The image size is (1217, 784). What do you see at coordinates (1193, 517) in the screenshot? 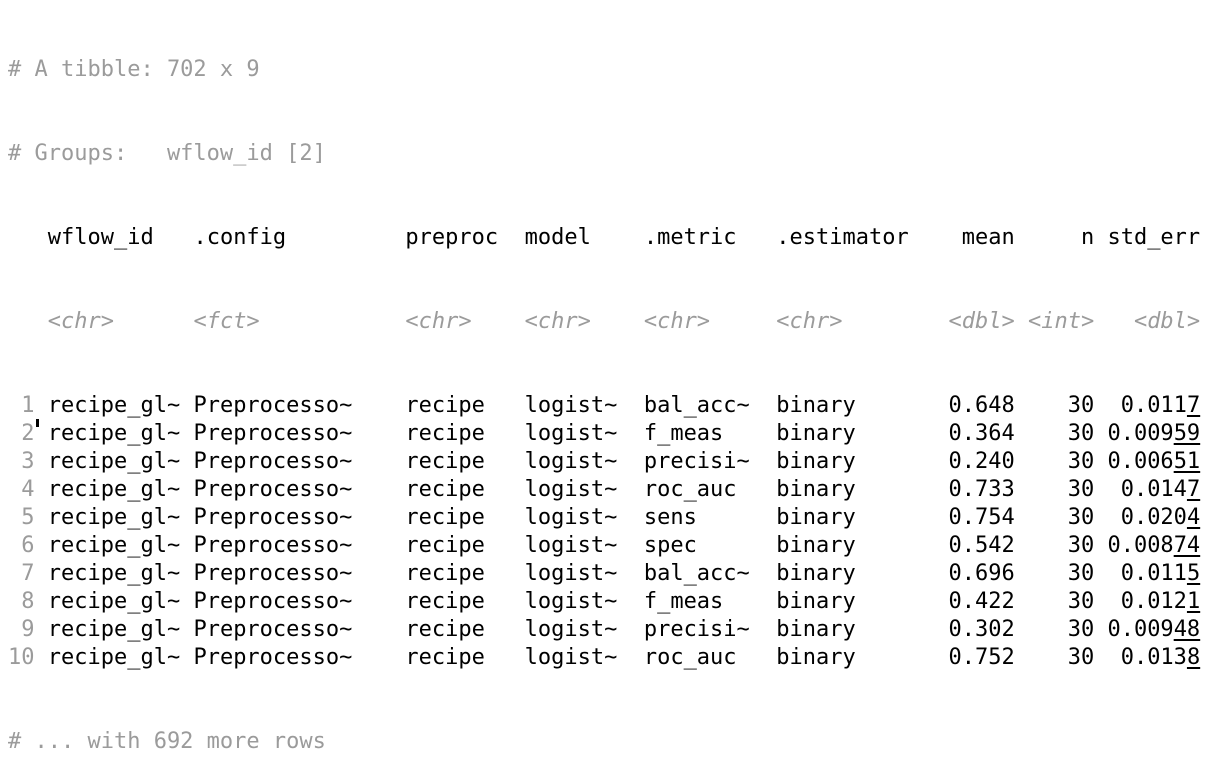
I see `std-err-significant-digits: 4` at bounding box center [1193, 517].